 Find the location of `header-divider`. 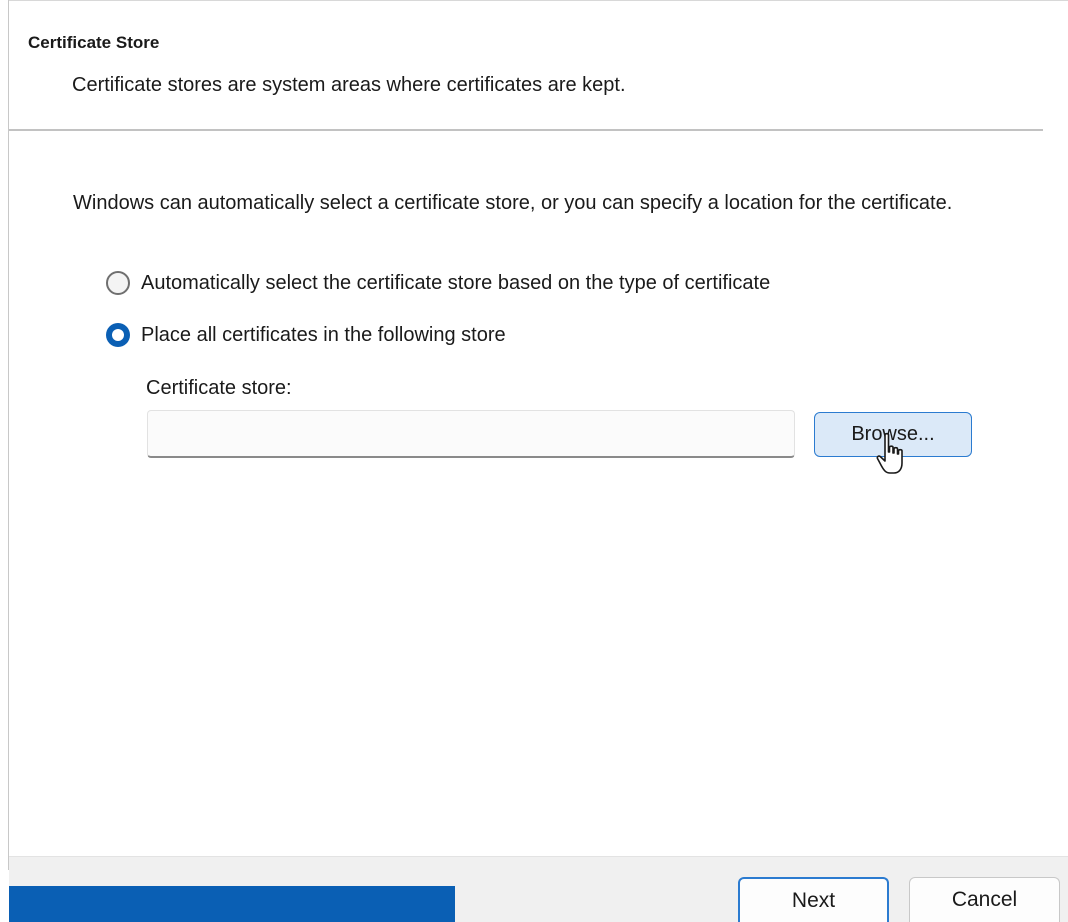

header-divider is located at coordinates (526, 130).